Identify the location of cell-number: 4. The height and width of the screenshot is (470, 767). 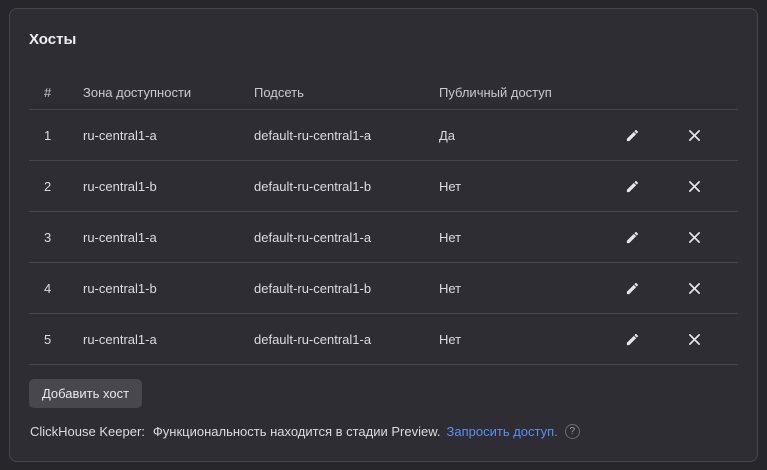
(48, 288).